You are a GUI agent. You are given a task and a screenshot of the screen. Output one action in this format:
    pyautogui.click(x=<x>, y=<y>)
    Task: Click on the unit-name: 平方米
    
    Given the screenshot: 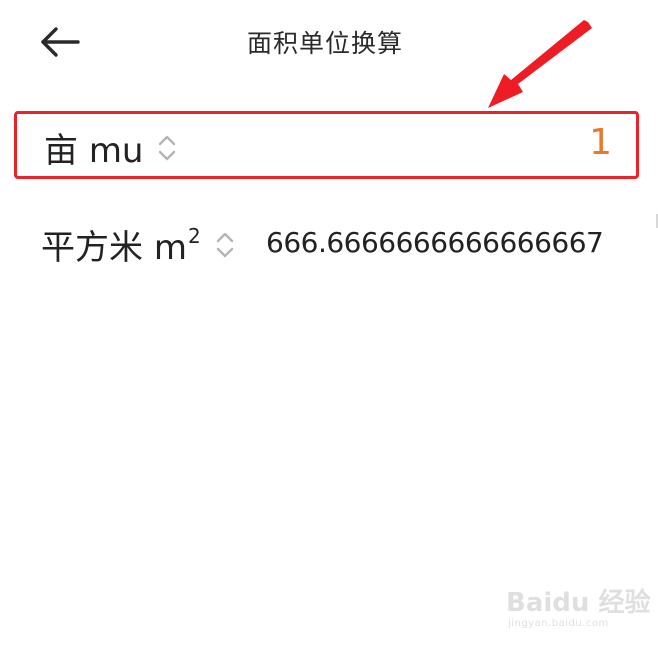 What is the action you would take?
    pyautogui.click(x=92, y=248)
    